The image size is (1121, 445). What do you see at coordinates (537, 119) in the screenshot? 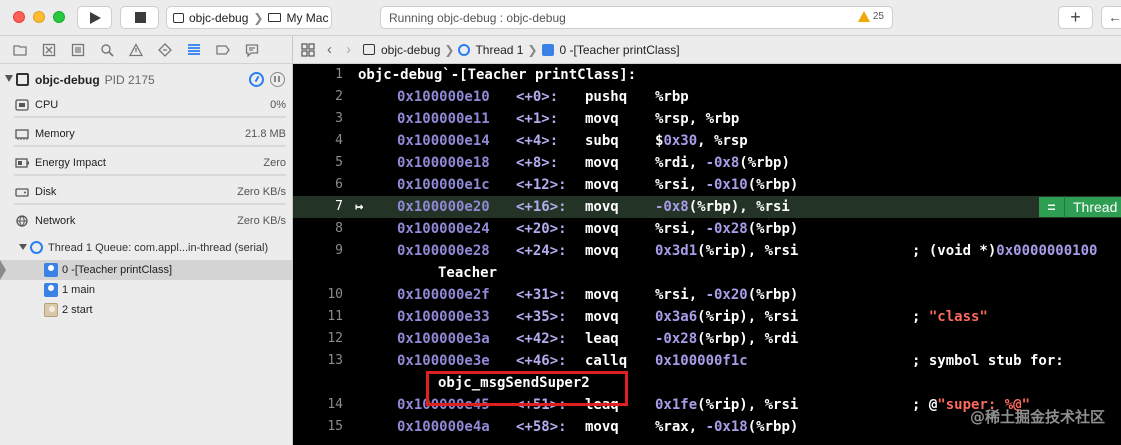
I see `instruction-offset: <+1>:` at bounding box center [537, 119].